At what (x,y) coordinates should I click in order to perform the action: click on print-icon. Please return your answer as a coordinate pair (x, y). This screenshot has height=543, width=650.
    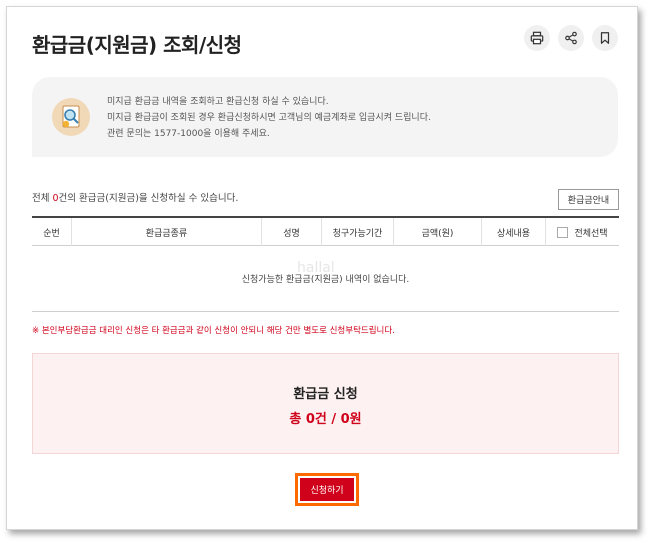
    Looking at the image, I should click on (537, 38).